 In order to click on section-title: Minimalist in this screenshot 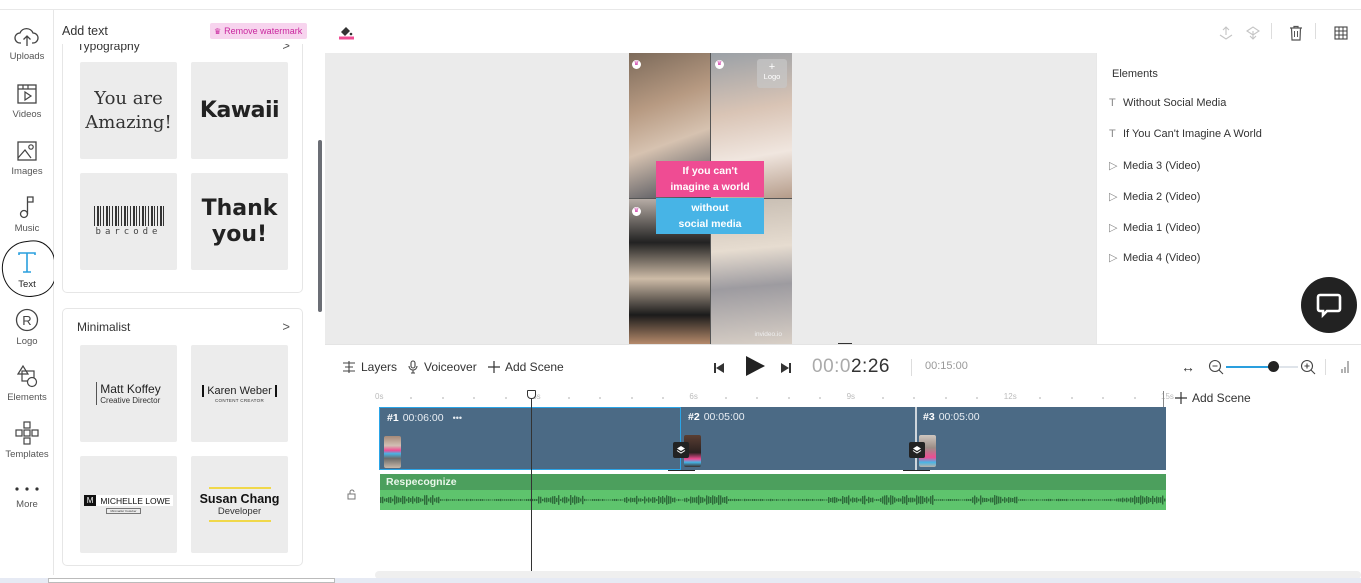, I will do `click(104, 327)`.